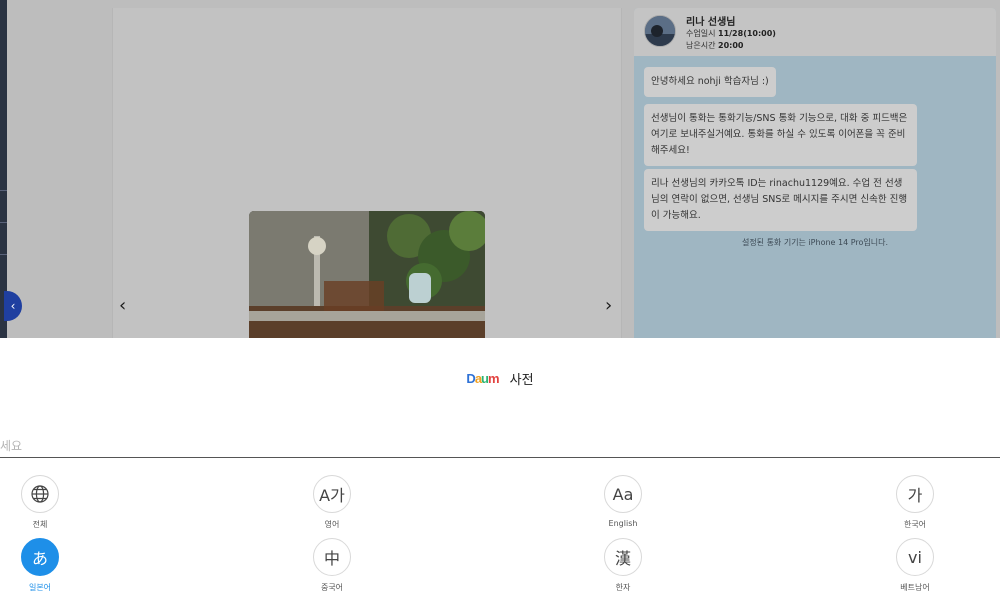  I want to click on lang-vietnamese-button: vi 베트남어, so click(915, 565).